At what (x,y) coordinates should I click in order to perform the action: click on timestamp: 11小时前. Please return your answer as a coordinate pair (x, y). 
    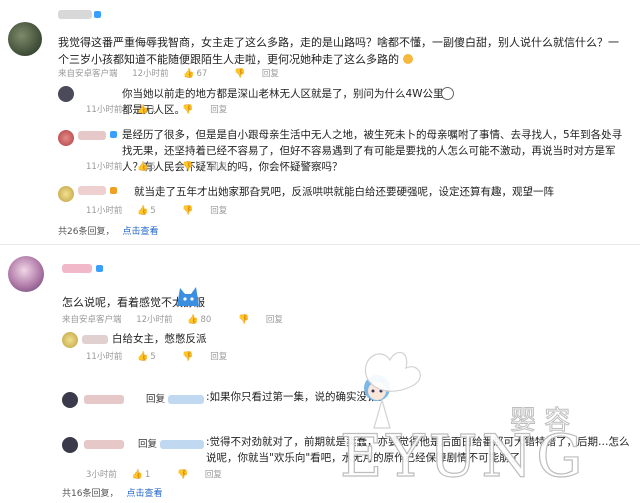
    Looking at the image, I should click on (104, 357).